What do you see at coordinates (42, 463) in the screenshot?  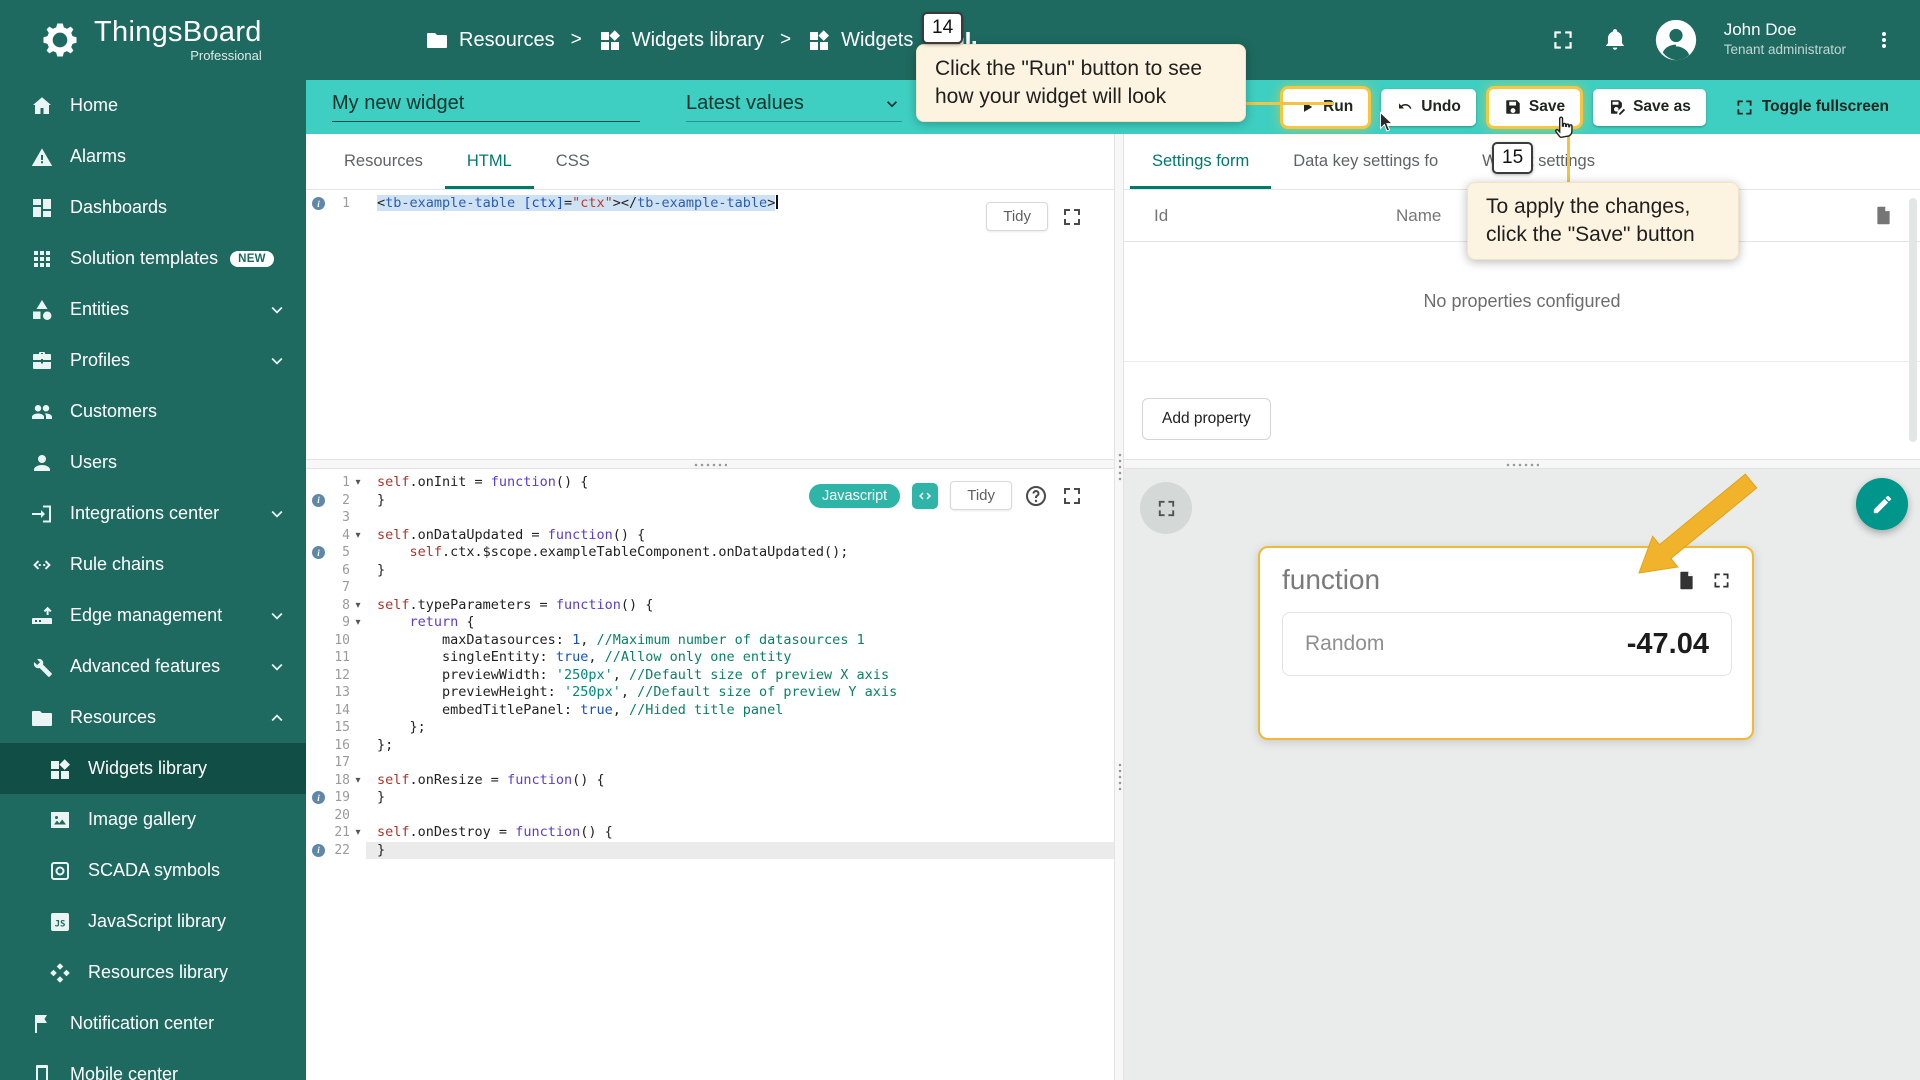 I see `users-icon` at bounding box center [42, 463].